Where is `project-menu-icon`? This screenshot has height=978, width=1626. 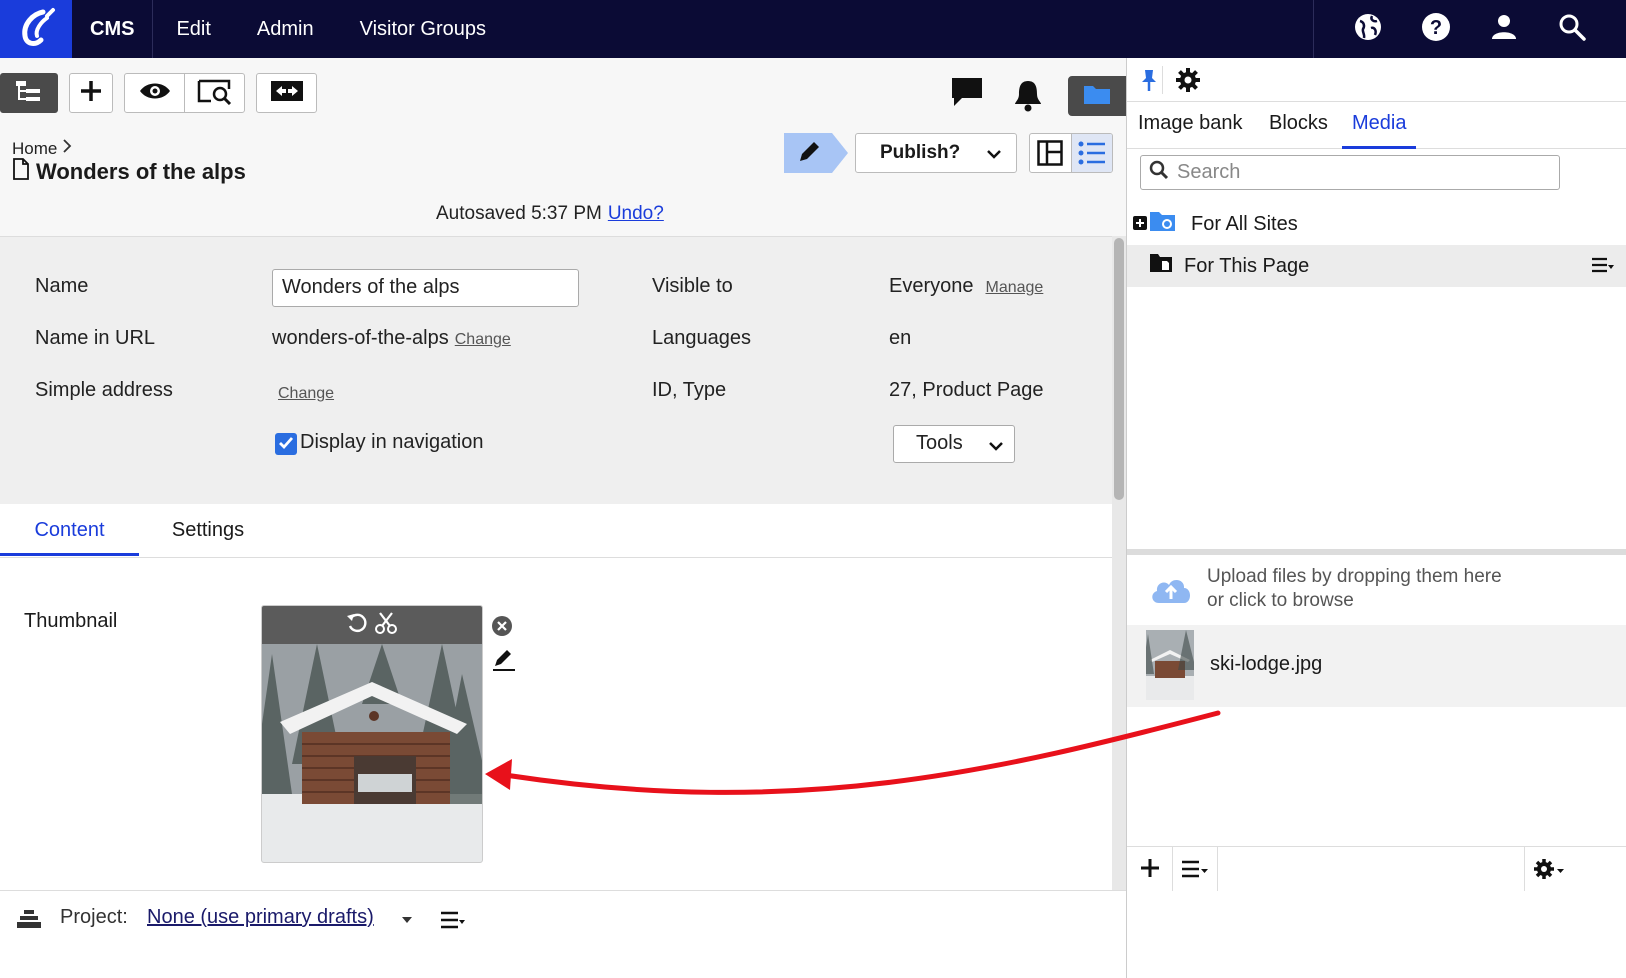 project-menu-icon is located at coordinates (453, 920).